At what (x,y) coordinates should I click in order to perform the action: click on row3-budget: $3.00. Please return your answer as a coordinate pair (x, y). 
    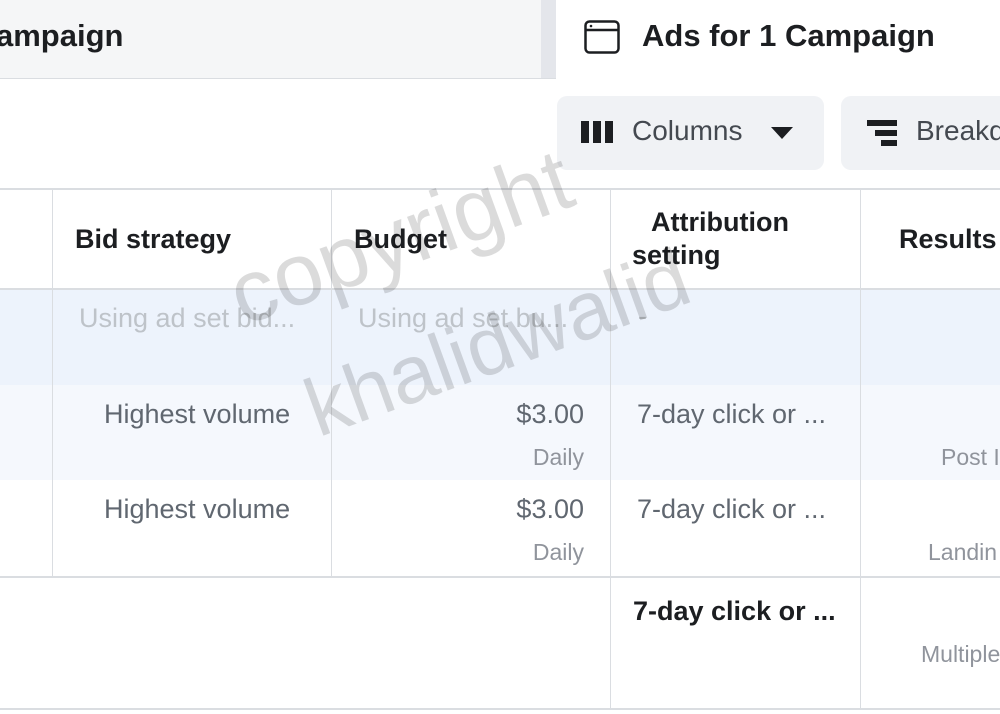
    Looking at the image, I should click on (550, 509).